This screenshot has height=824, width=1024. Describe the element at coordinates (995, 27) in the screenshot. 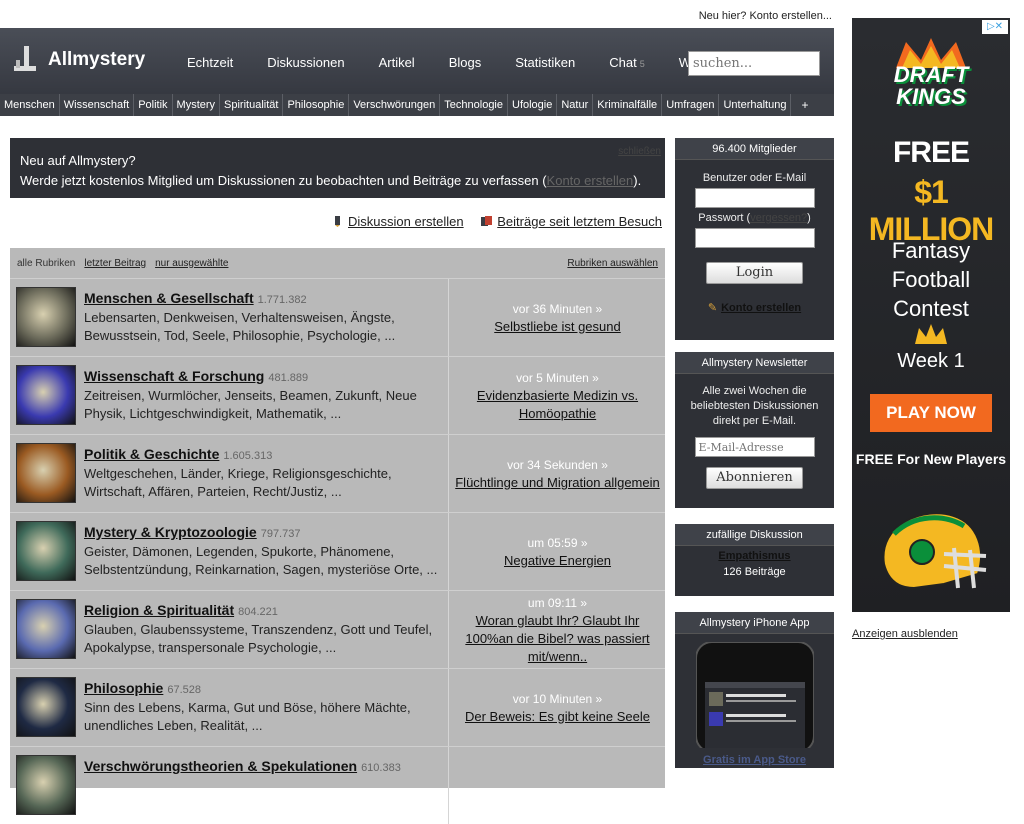

I see `ad-choices-icon: ▷✕` at that location.